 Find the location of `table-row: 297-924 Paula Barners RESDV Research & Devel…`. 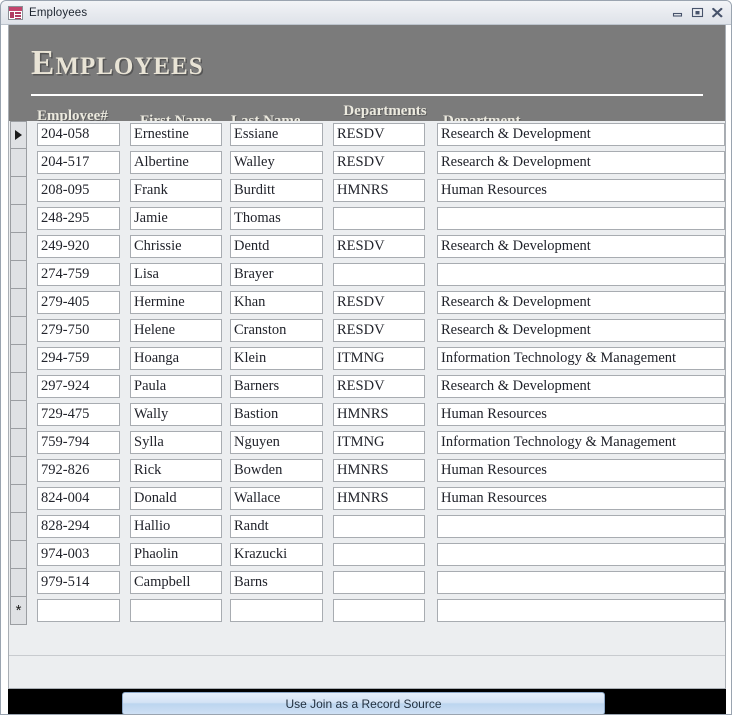

table-row: 297-924 Paula Barners RESDV Research & Devel… is located at coordinates (367, 387).